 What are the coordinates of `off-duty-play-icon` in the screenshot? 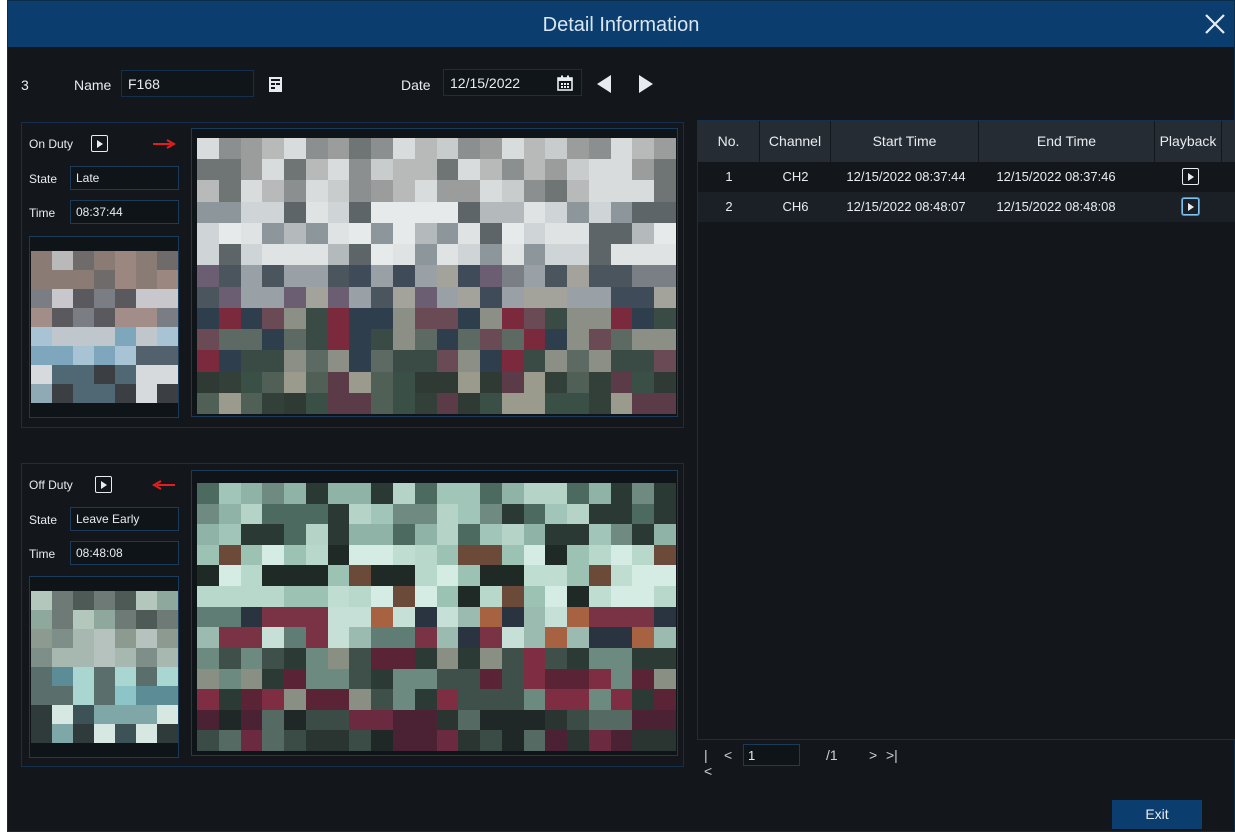 It's located at (103, 484).